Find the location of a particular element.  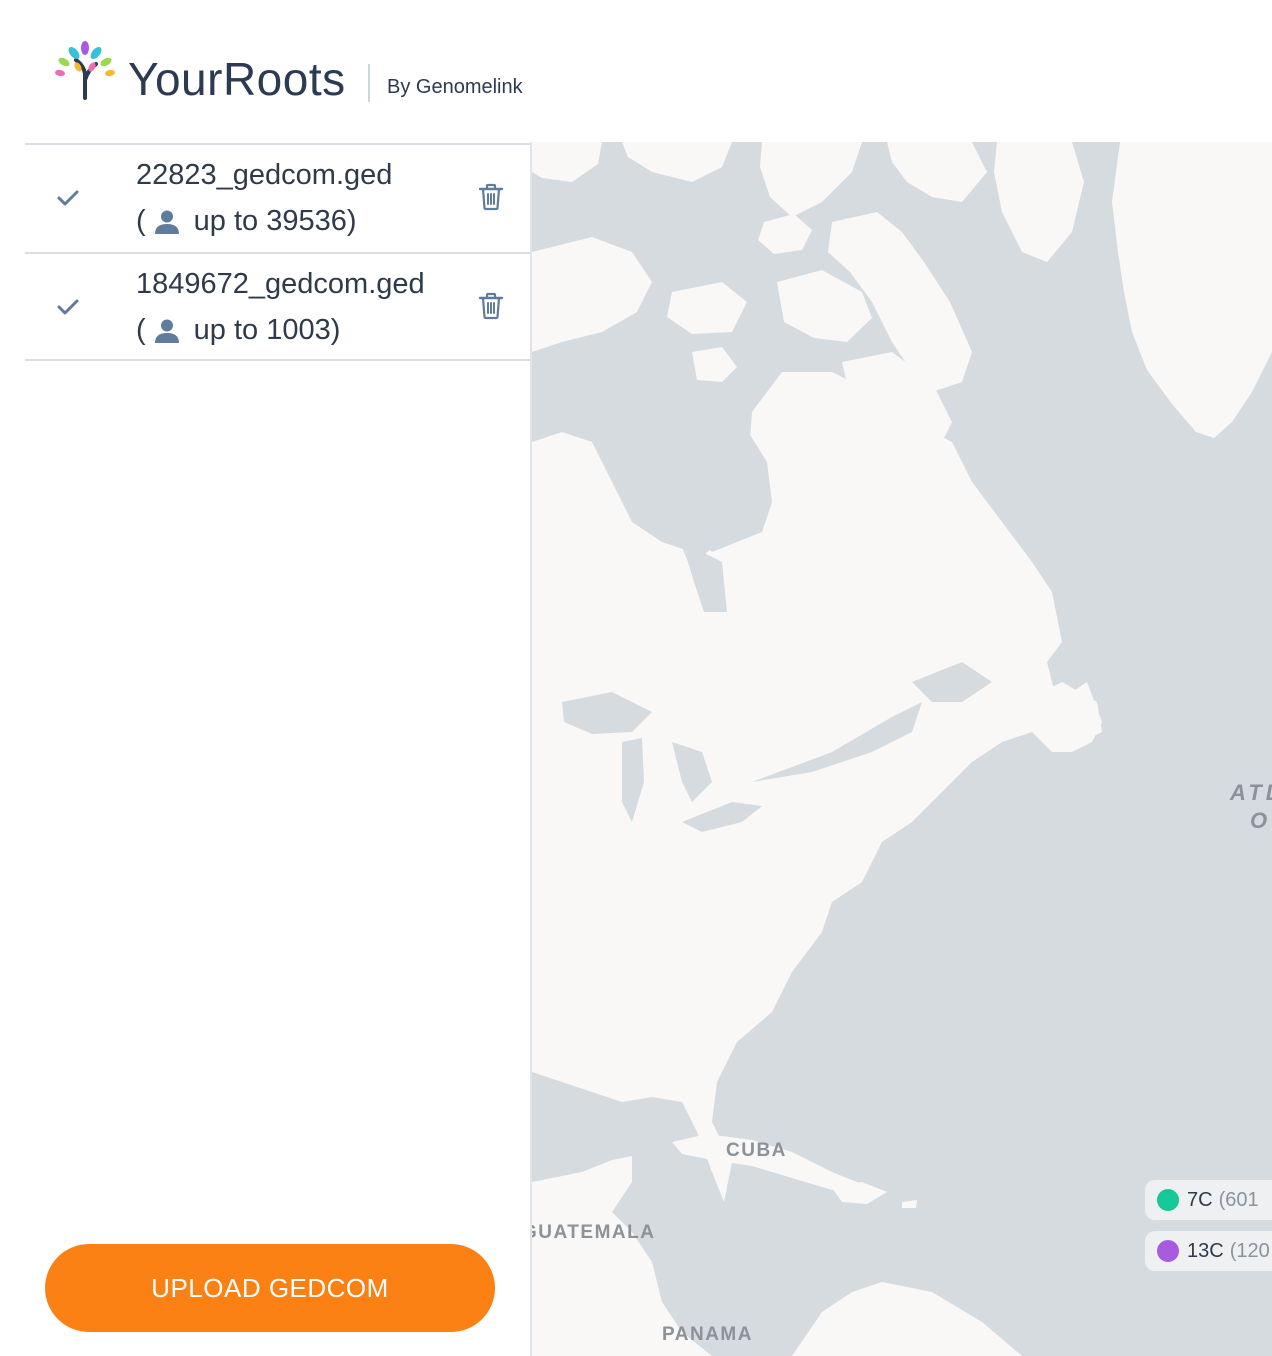

map-label-guatemala: GUATEMALA is located at coordinates (594, 1232).